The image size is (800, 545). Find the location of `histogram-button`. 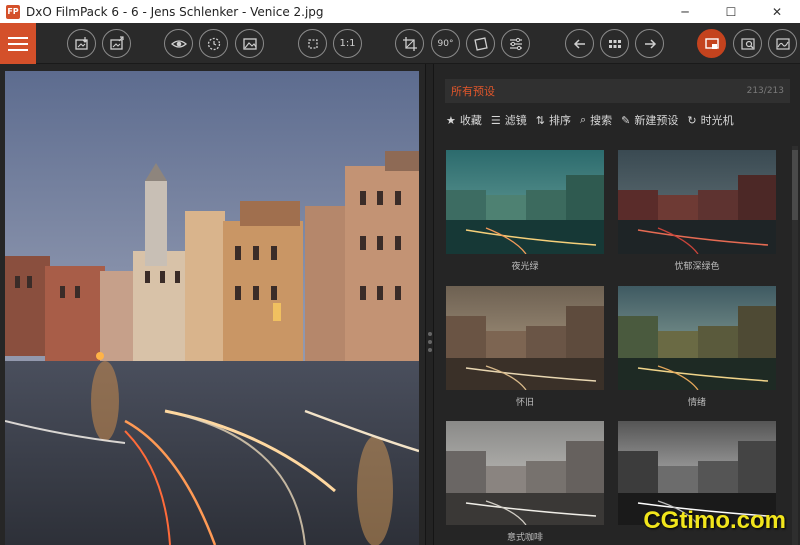

histogram-button is located at coordinates (782, 43).